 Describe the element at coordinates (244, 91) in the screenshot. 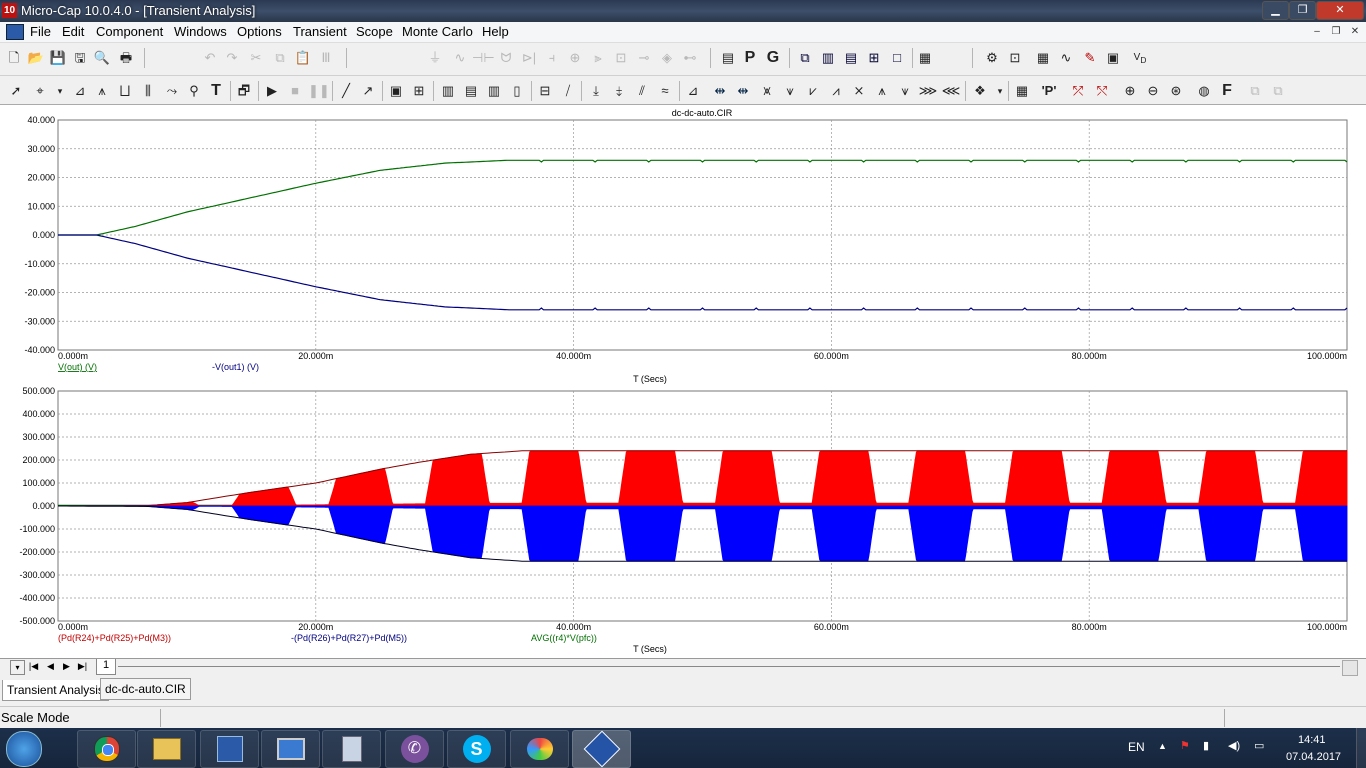

I see `properties-icon: 🗗` at that location.